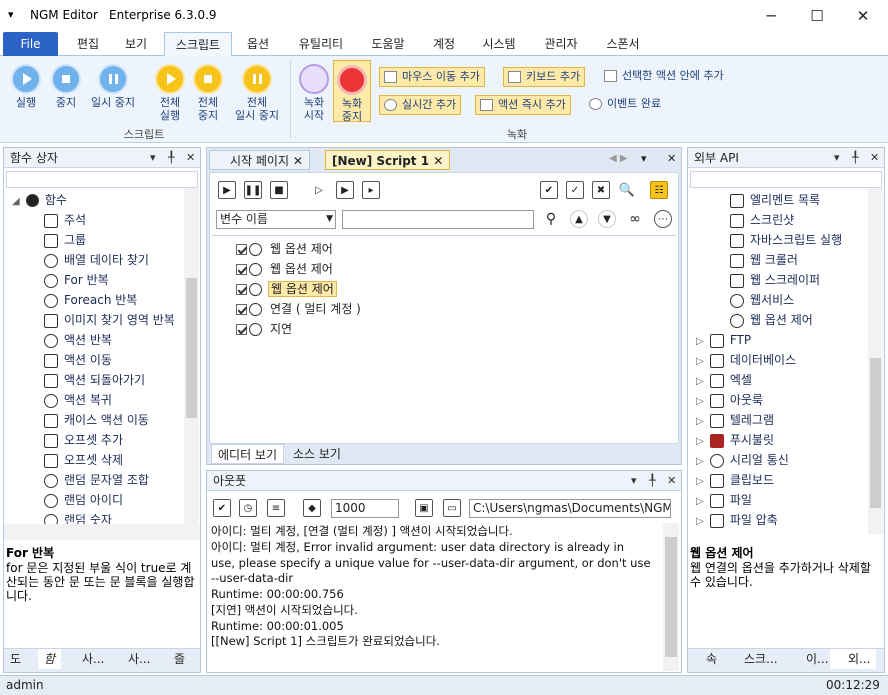 The height and width of the screenshot is (695, 888). What do you see at coordinates (775, 200) in the screenshot?
I see `api-item: 엘리멘트 목록` at bounding box center [775, 200].